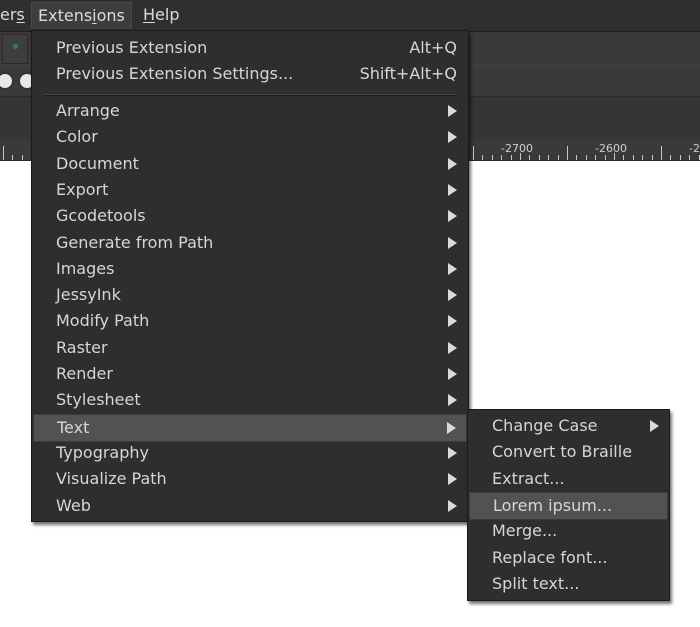  I want to click on menu-item-typography: Typography, so click(250, 453).